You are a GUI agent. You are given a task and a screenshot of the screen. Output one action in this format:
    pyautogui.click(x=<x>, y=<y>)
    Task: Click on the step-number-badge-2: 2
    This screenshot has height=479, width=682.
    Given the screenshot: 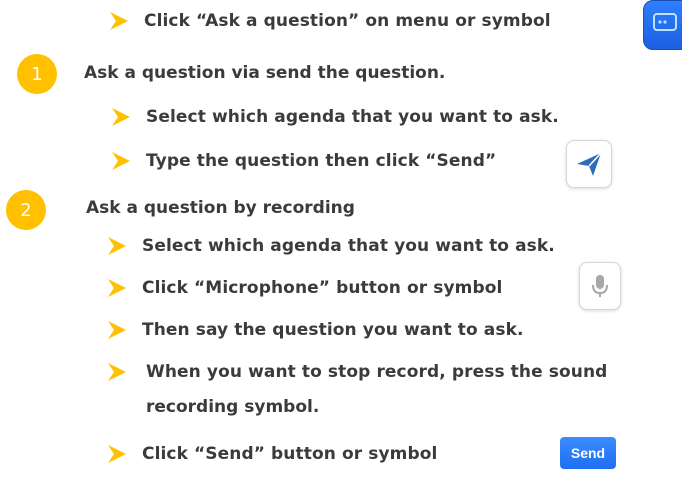 What is the action you would take?
    pyautogui.click(x=26, y=210)
    